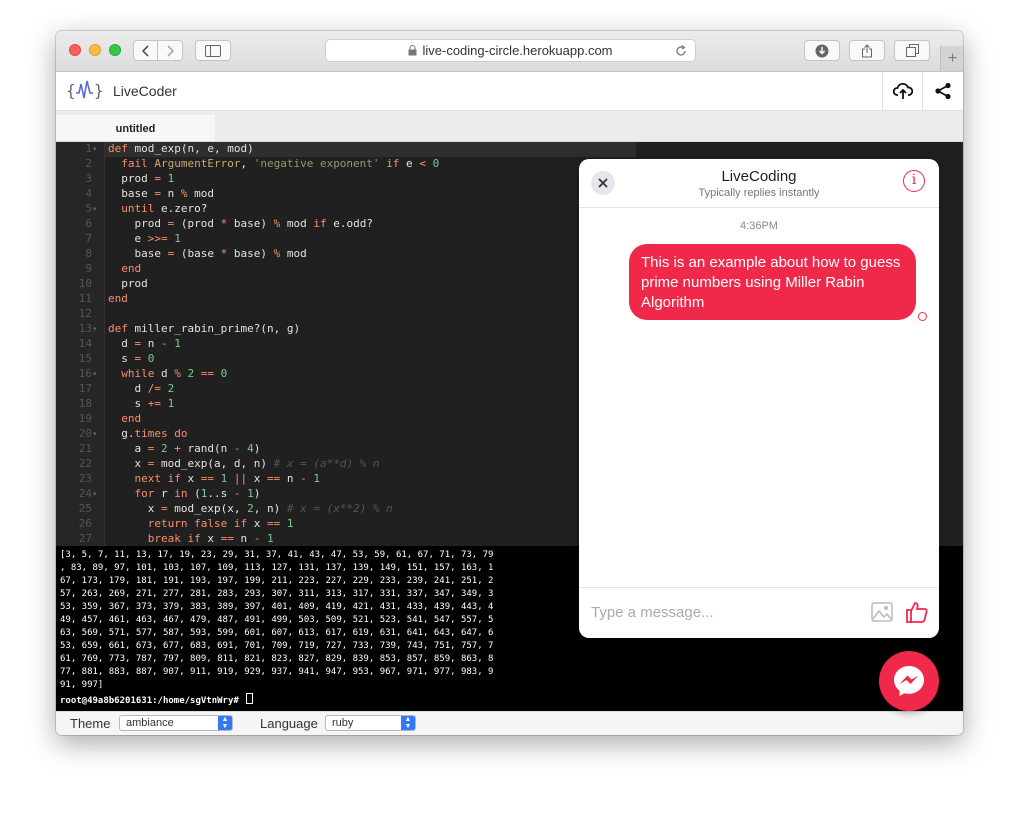  What do you see at coordinates (822, 50) in the screenshot?
I see `downloads-button` at bounding box center [822, 50].